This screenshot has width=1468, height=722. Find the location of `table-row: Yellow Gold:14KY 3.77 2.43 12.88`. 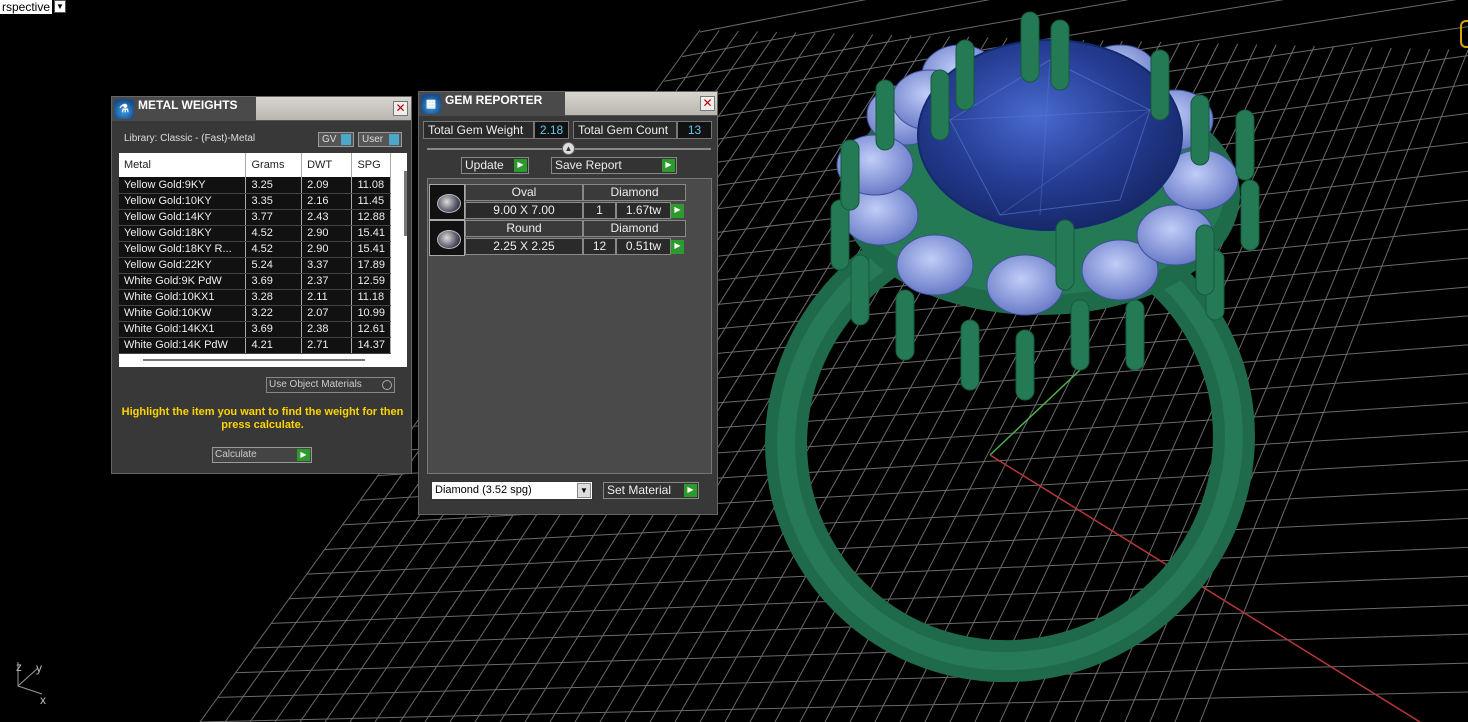

table-row: Yellow Gold:14KY 3.77 2.43 12.88 is located at coordinates (255, 217).